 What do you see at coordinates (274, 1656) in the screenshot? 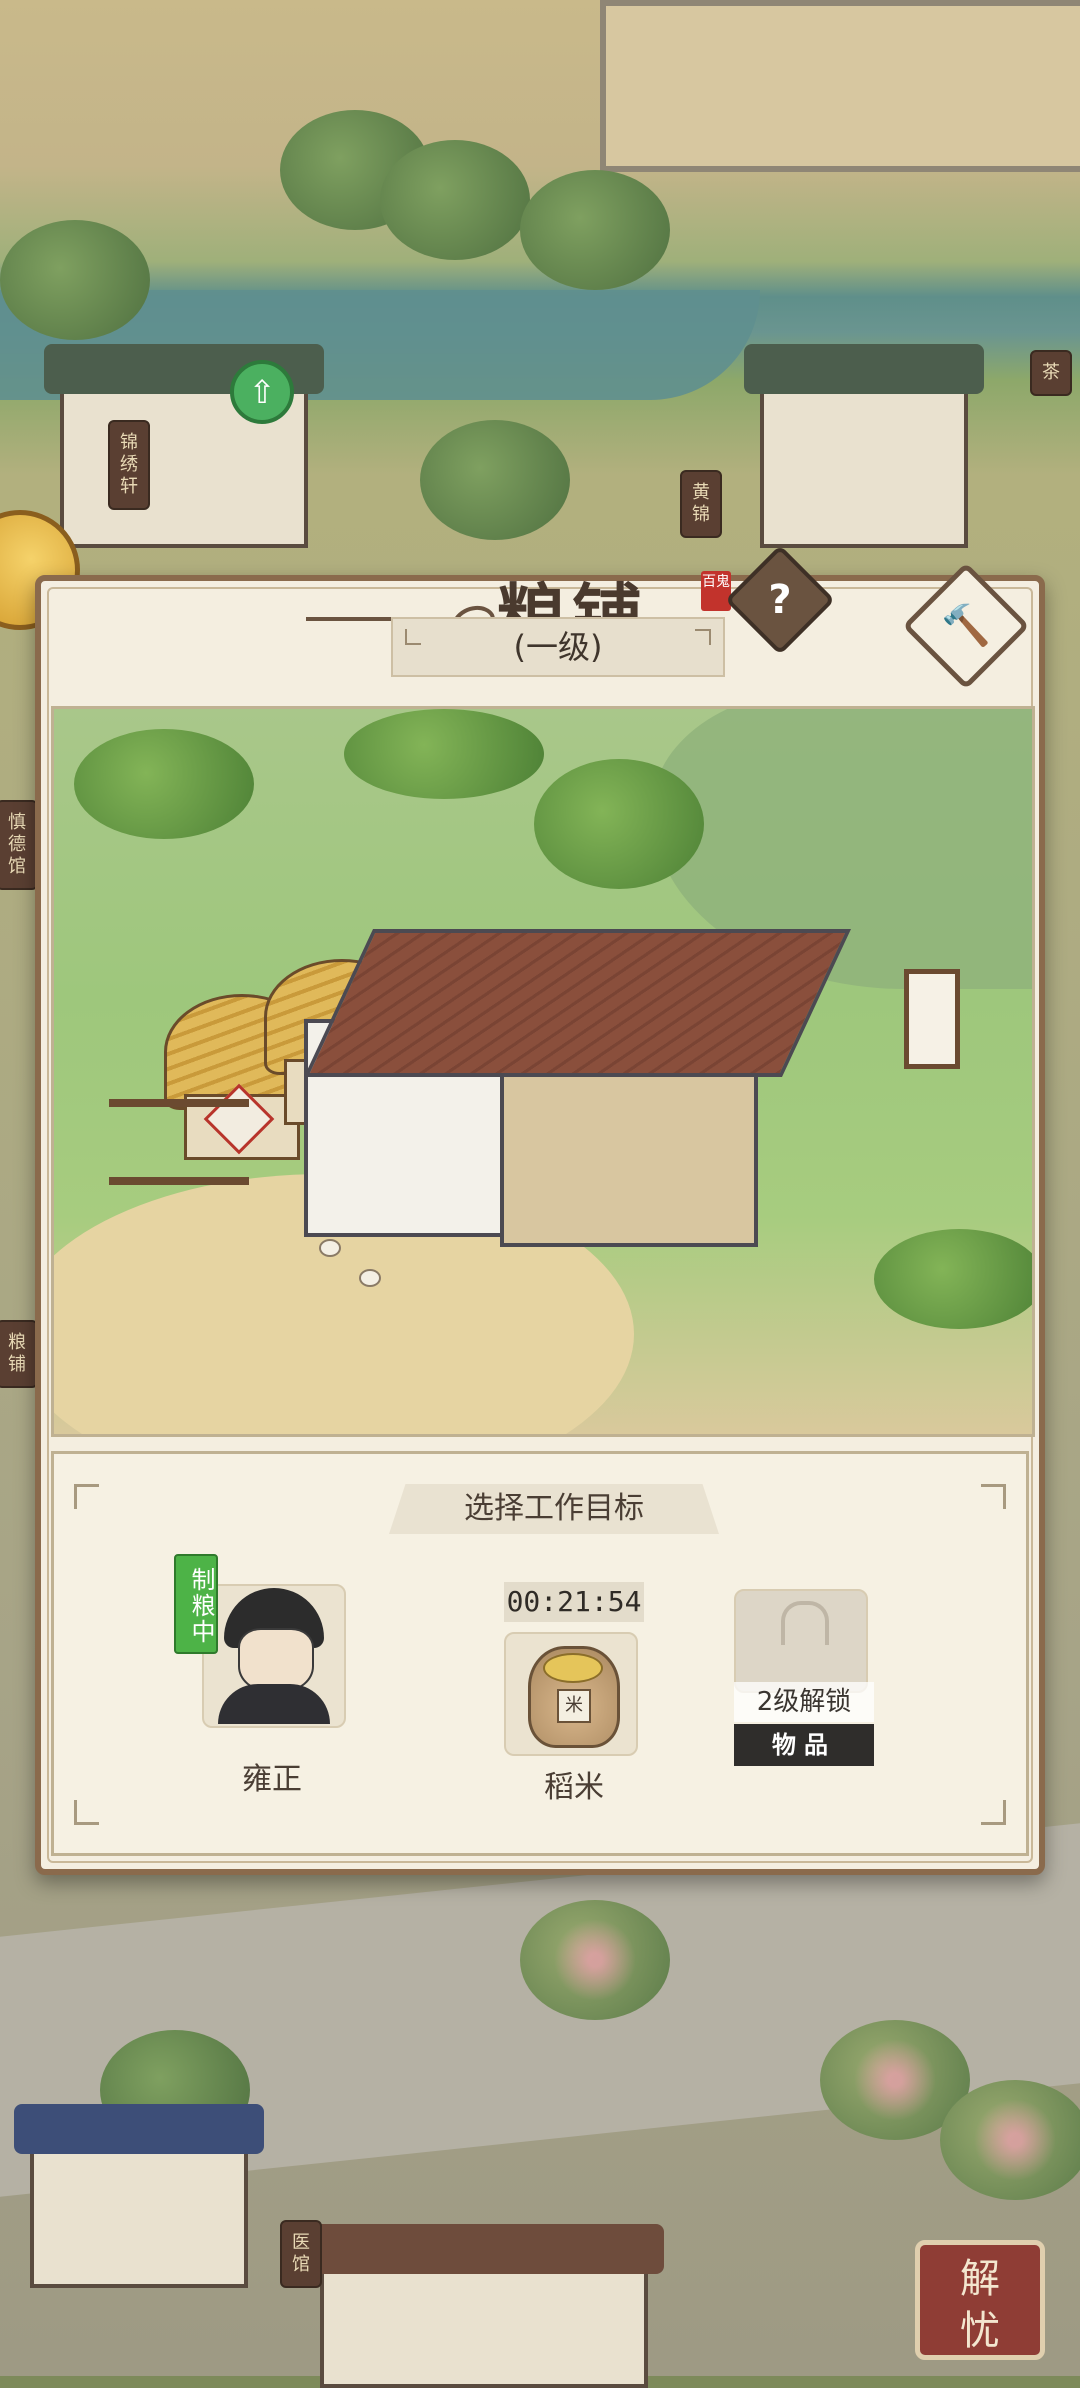
I see `worker-slot` at bounding box center [274, 1656].